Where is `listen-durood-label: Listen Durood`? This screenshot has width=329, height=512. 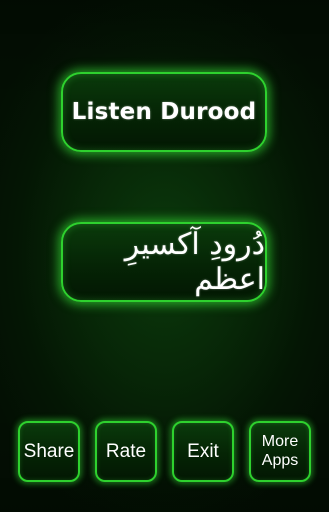 listen-durood-label: Listen Durood is located at coordinates (164, 112).